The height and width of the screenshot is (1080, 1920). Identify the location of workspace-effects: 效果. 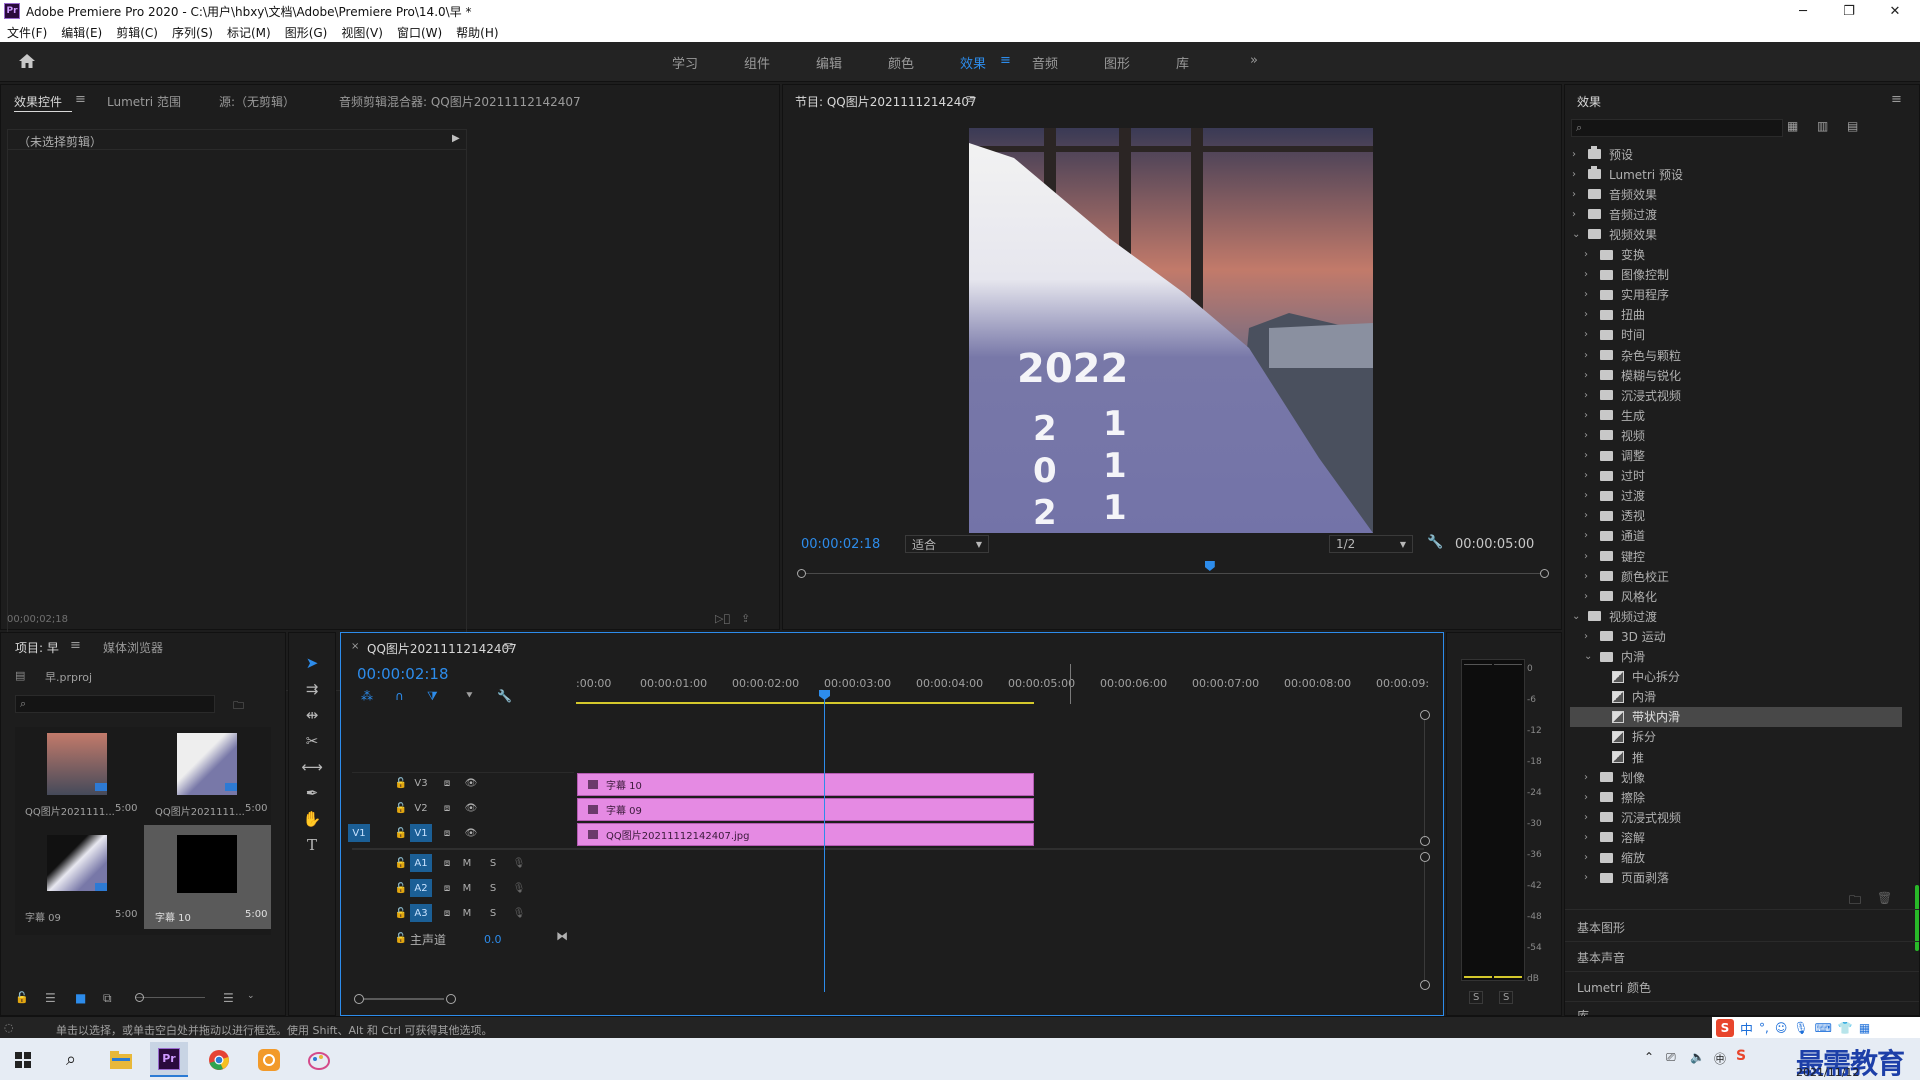
(973, 62).